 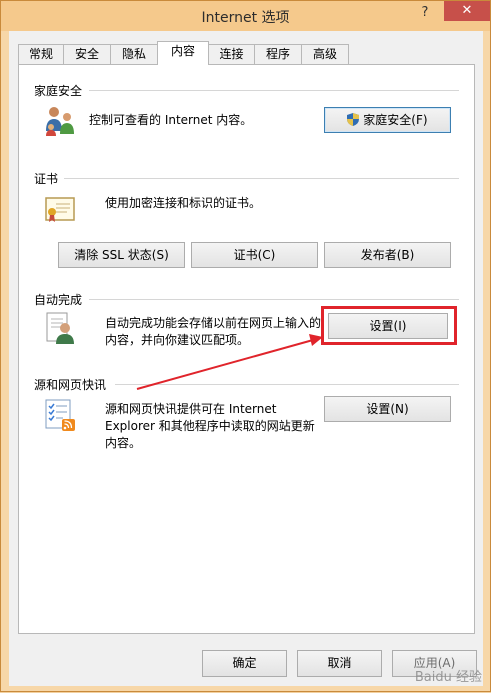 I want to click on baidu-jingyan-watermark: Baidu 经验, so click(x=448, y=677).